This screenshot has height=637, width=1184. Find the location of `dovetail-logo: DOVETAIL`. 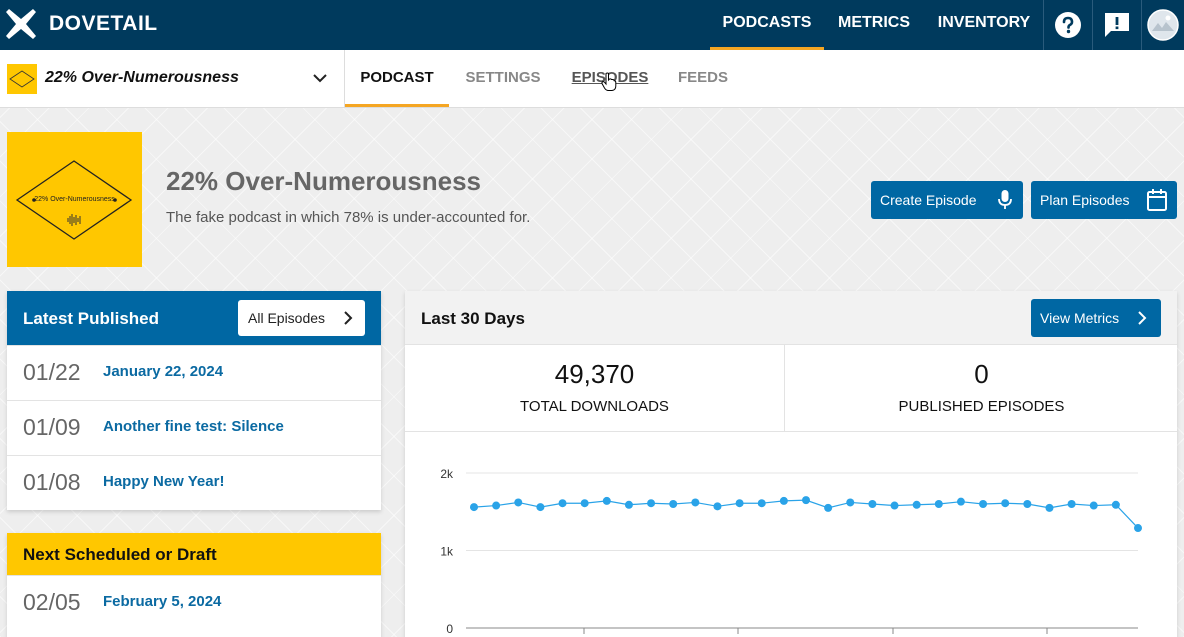

dovetail-logo: DOVETAIL is located at coordinates (82, 24).